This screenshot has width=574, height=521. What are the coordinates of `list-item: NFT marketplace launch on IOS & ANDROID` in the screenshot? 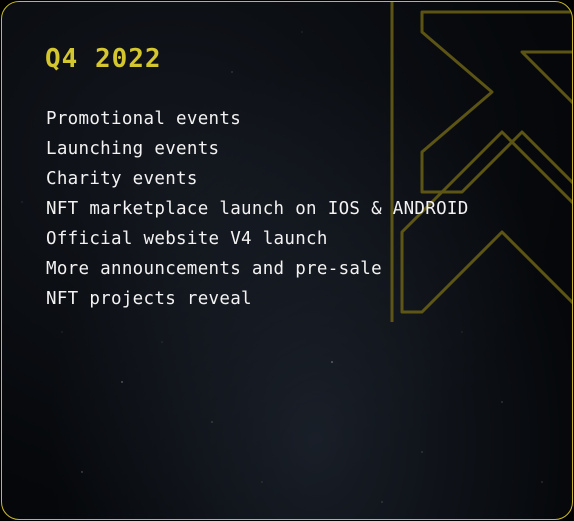 It's located at (257, 209).